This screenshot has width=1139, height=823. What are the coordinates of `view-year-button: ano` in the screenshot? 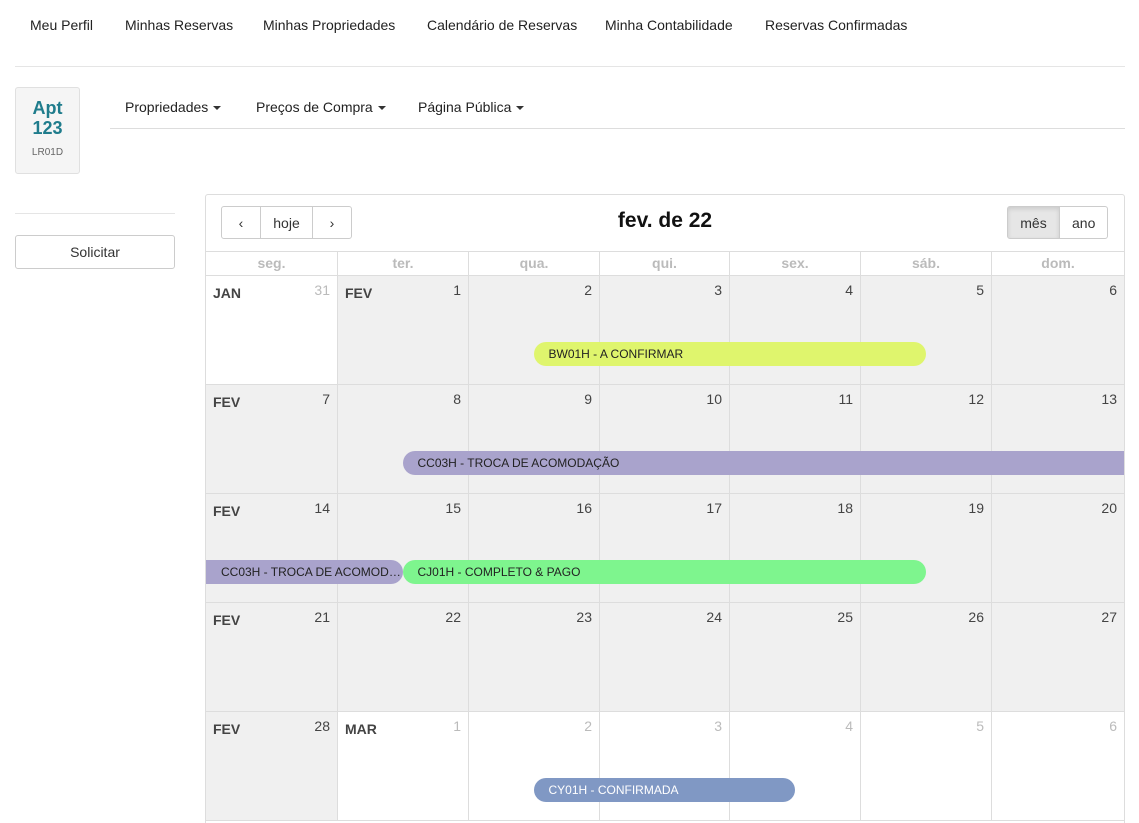 It's located at (1083, 222).